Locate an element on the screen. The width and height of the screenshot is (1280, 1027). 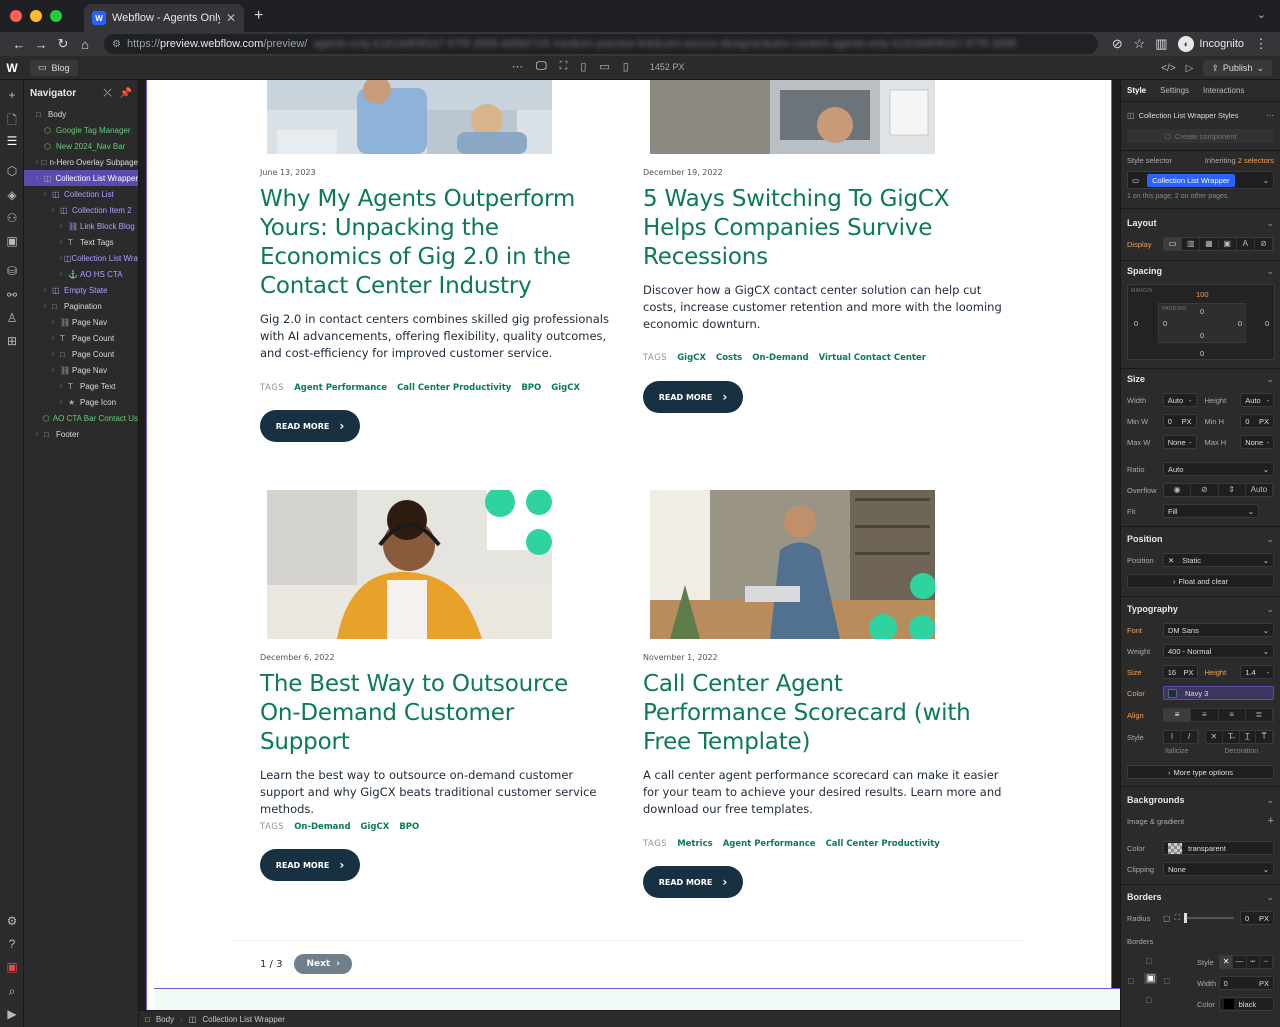
tag-link: GigCX is located at coordinates (375, 827).